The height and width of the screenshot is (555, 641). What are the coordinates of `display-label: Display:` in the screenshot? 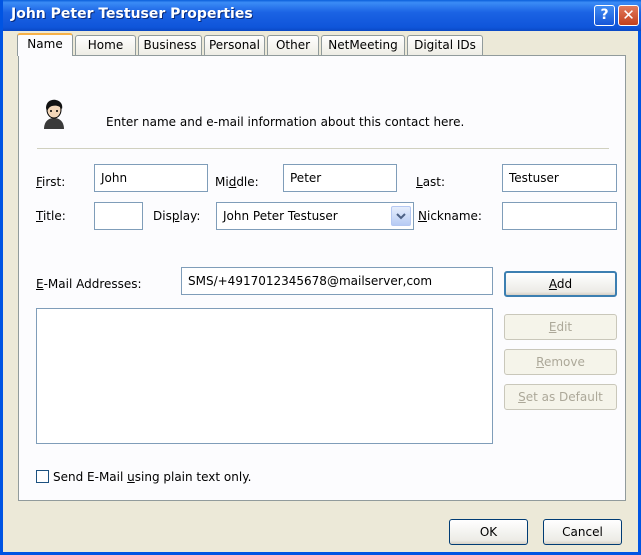 It's located at (177, 216).